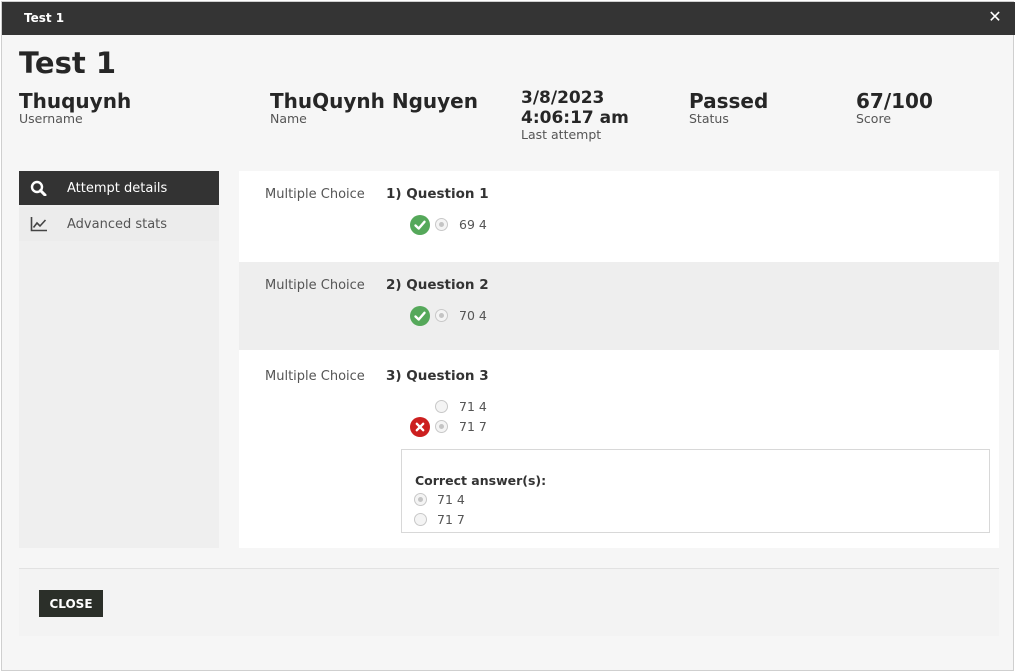 This screenshot has height=672, width=1015. What do you see at coordinates (71, 603) in the screenshot?
I see `close-button: CLOSE` at bounding box center [71, 603].